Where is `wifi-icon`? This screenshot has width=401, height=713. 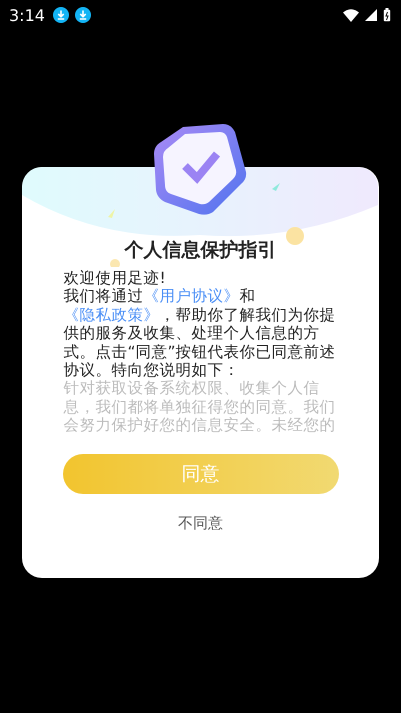
wifi-icon is located at coordinates (351, 15).